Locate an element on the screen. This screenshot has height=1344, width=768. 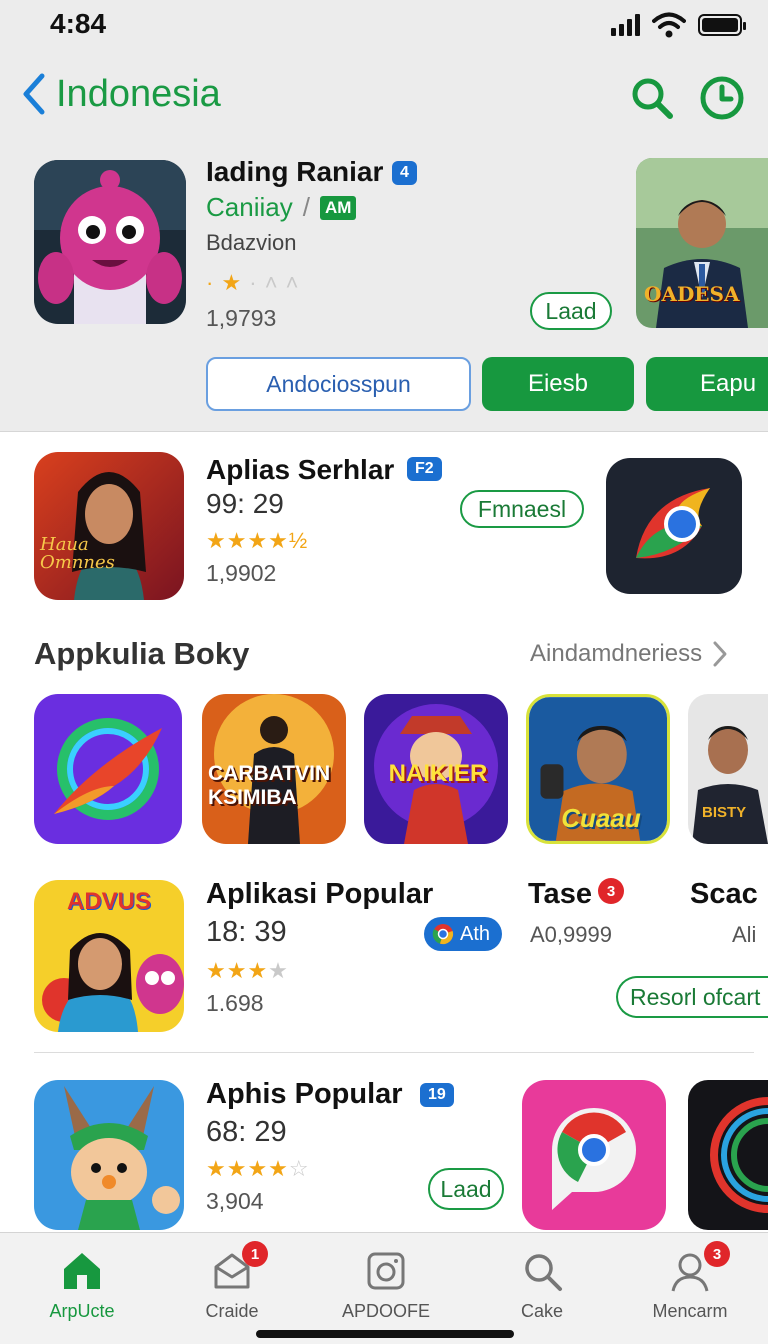
featured-app-icon is located at coordinates (110, 242).